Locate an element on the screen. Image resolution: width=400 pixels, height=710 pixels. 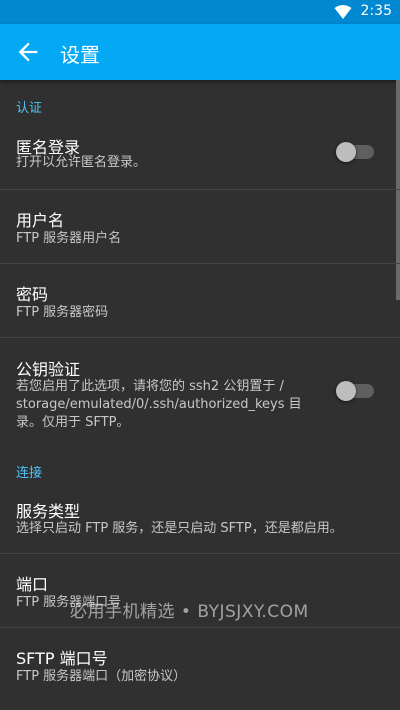
watermark: 必用手机精选 • BYJSJXY.COM is located at coordinates (189, 612).